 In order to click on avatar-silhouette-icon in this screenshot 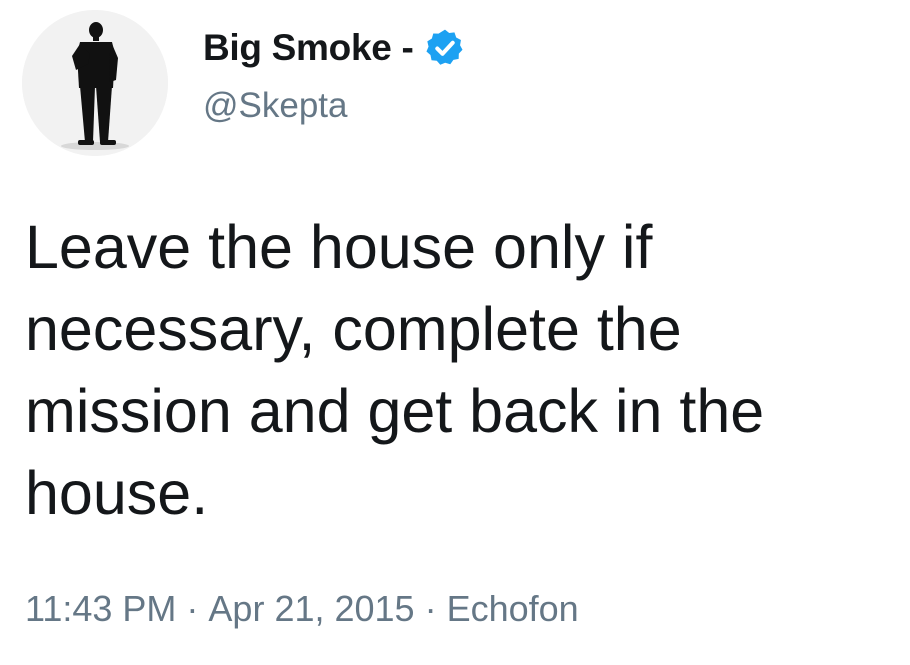, I will do `click(95, 83)`.